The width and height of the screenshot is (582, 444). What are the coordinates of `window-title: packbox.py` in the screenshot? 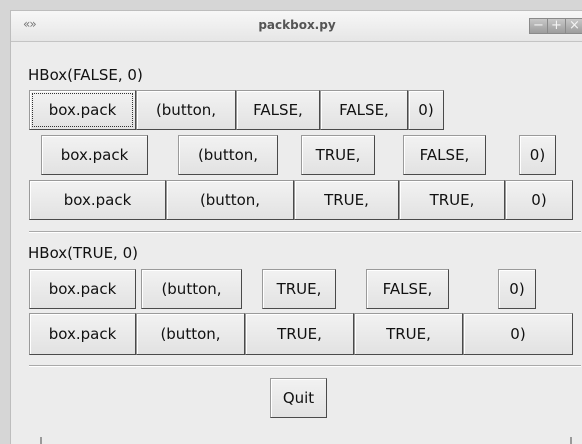 It's located at (297, 25).